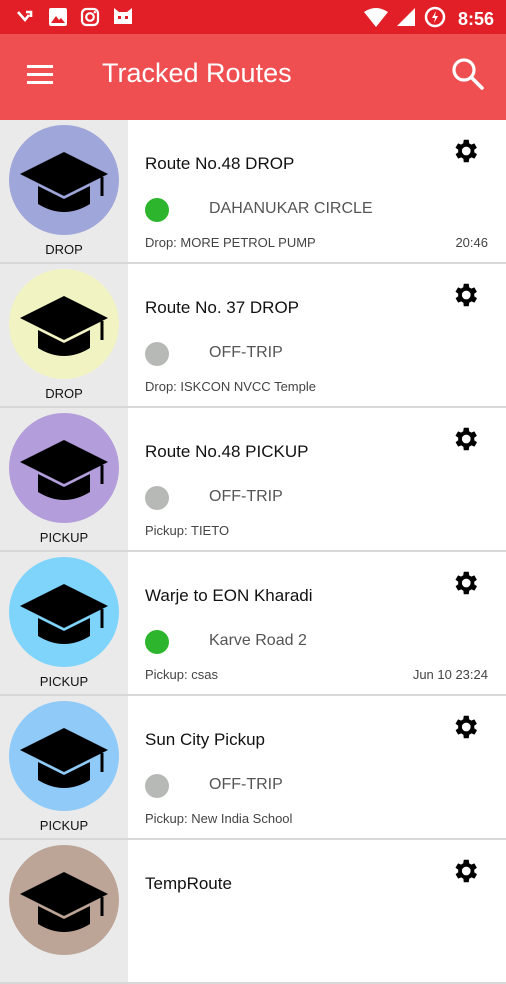 The width and height of the screenshot is (506, 984). Describe the element at coordinates (219, 818) in the screenshot. I see `stop-label: Pickup: New India School` at that location.